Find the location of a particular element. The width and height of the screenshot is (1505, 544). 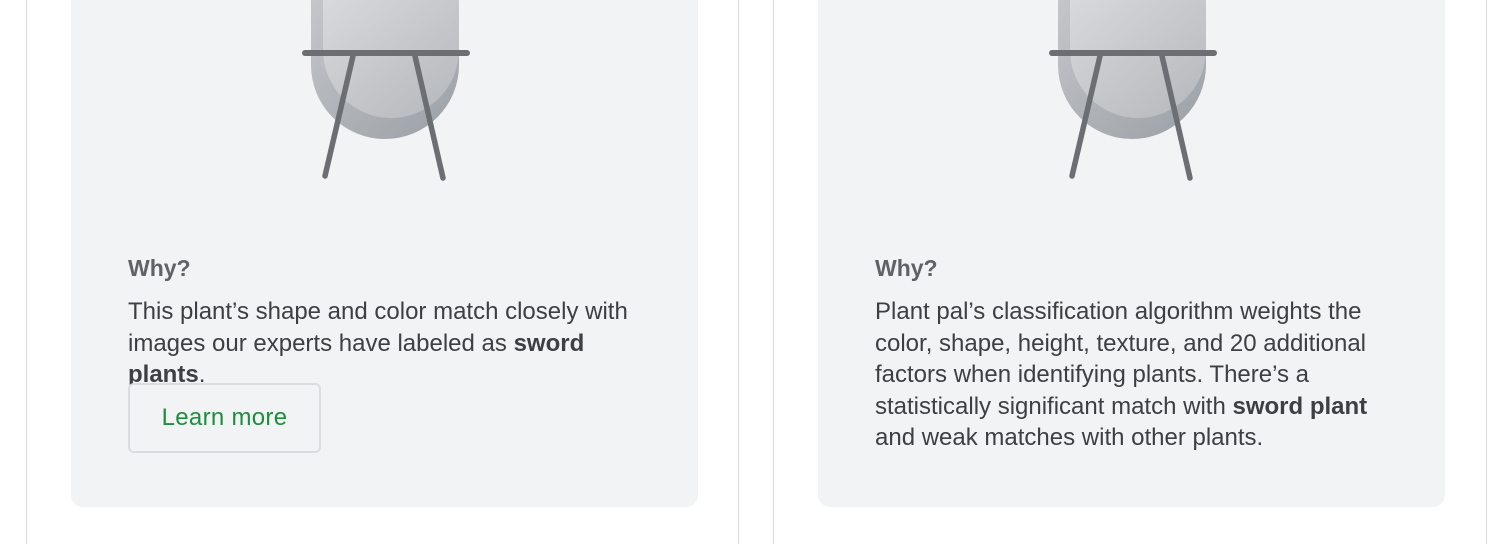

plant-name-bold: sword plant is located at coordinates (1300, 406).